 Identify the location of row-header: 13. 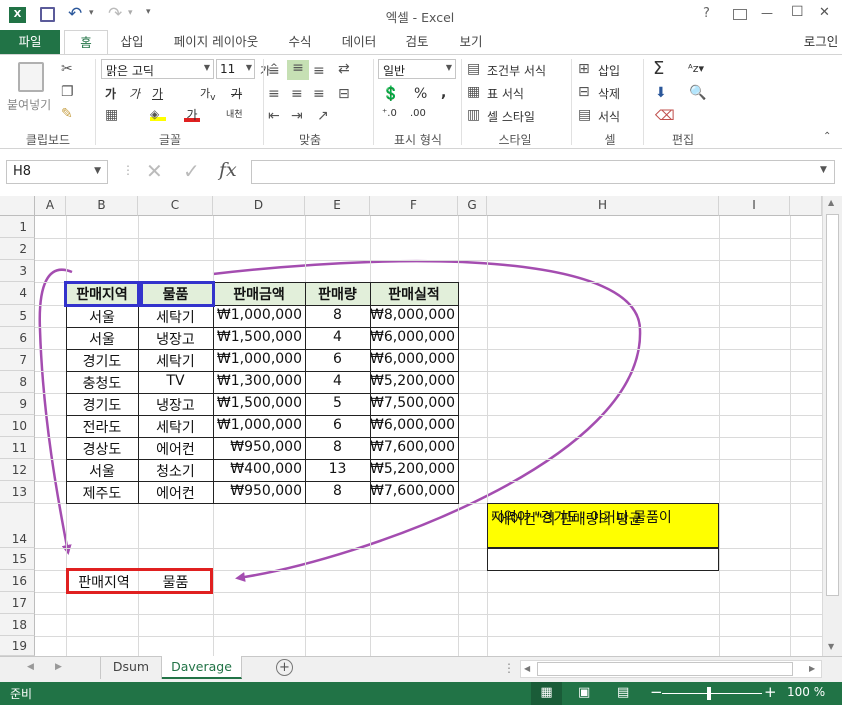
(17, 492).